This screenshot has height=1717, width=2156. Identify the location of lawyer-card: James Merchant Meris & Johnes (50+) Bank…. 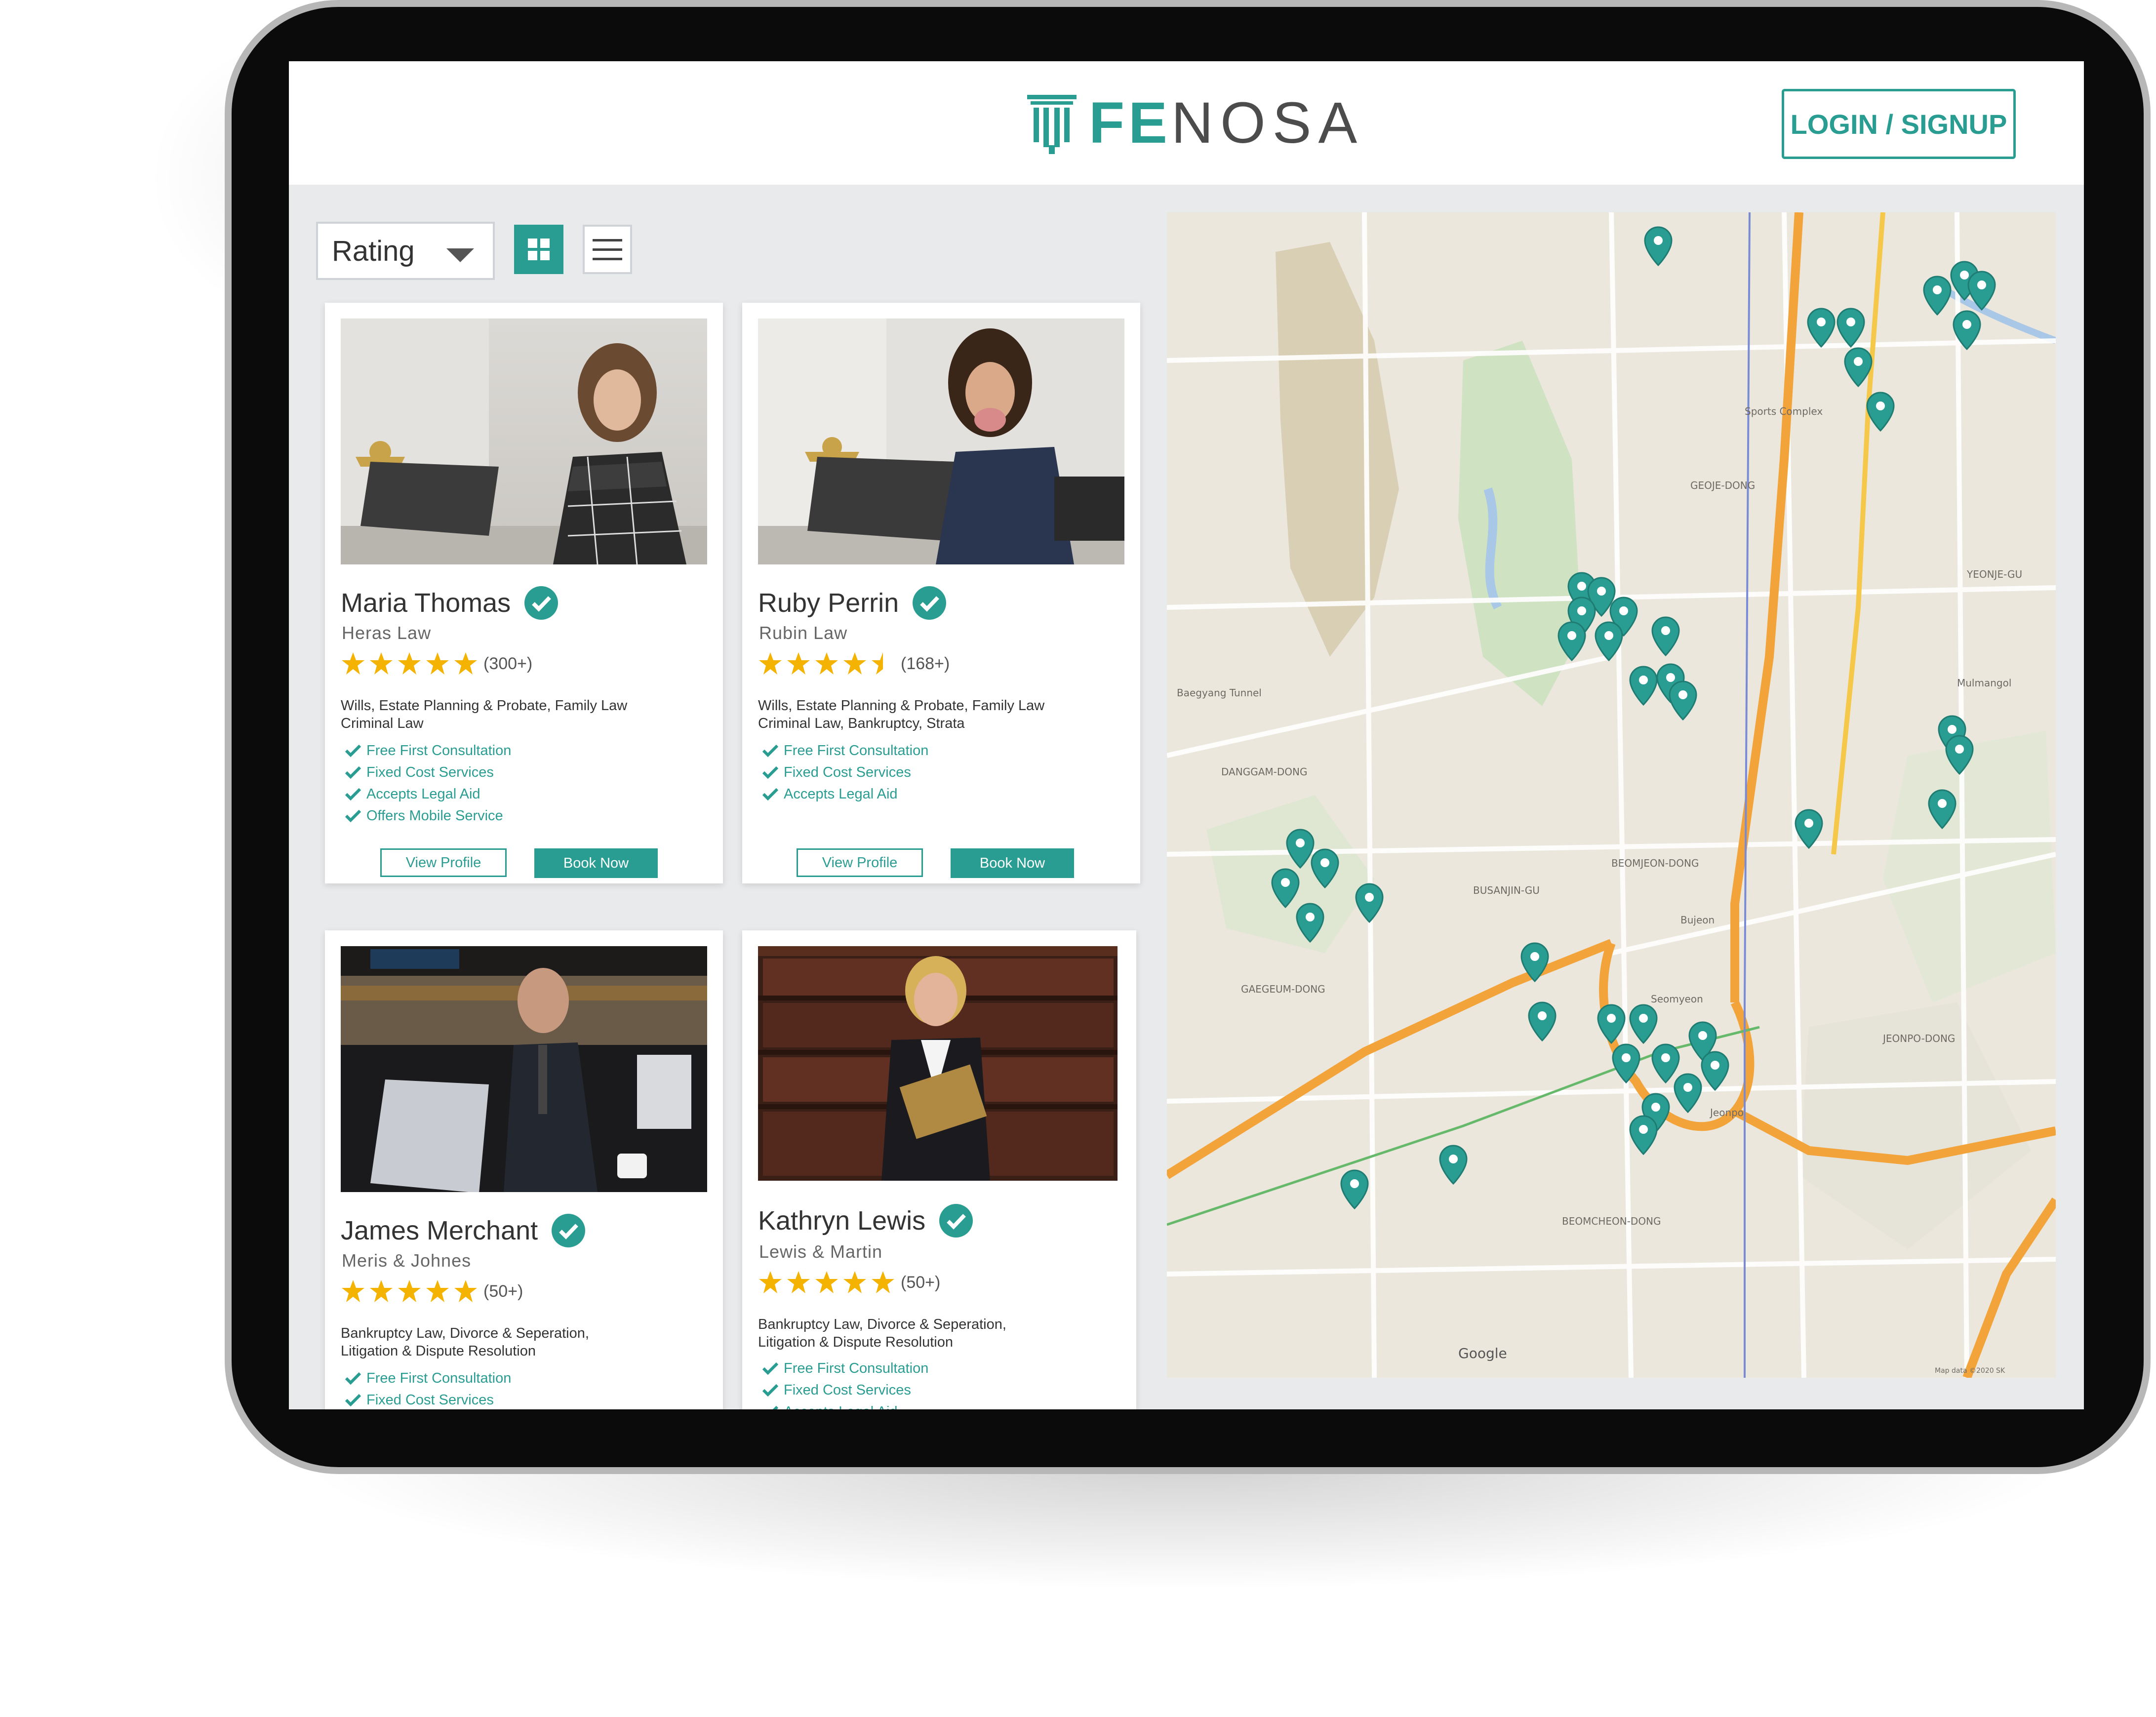
(524, 1169).